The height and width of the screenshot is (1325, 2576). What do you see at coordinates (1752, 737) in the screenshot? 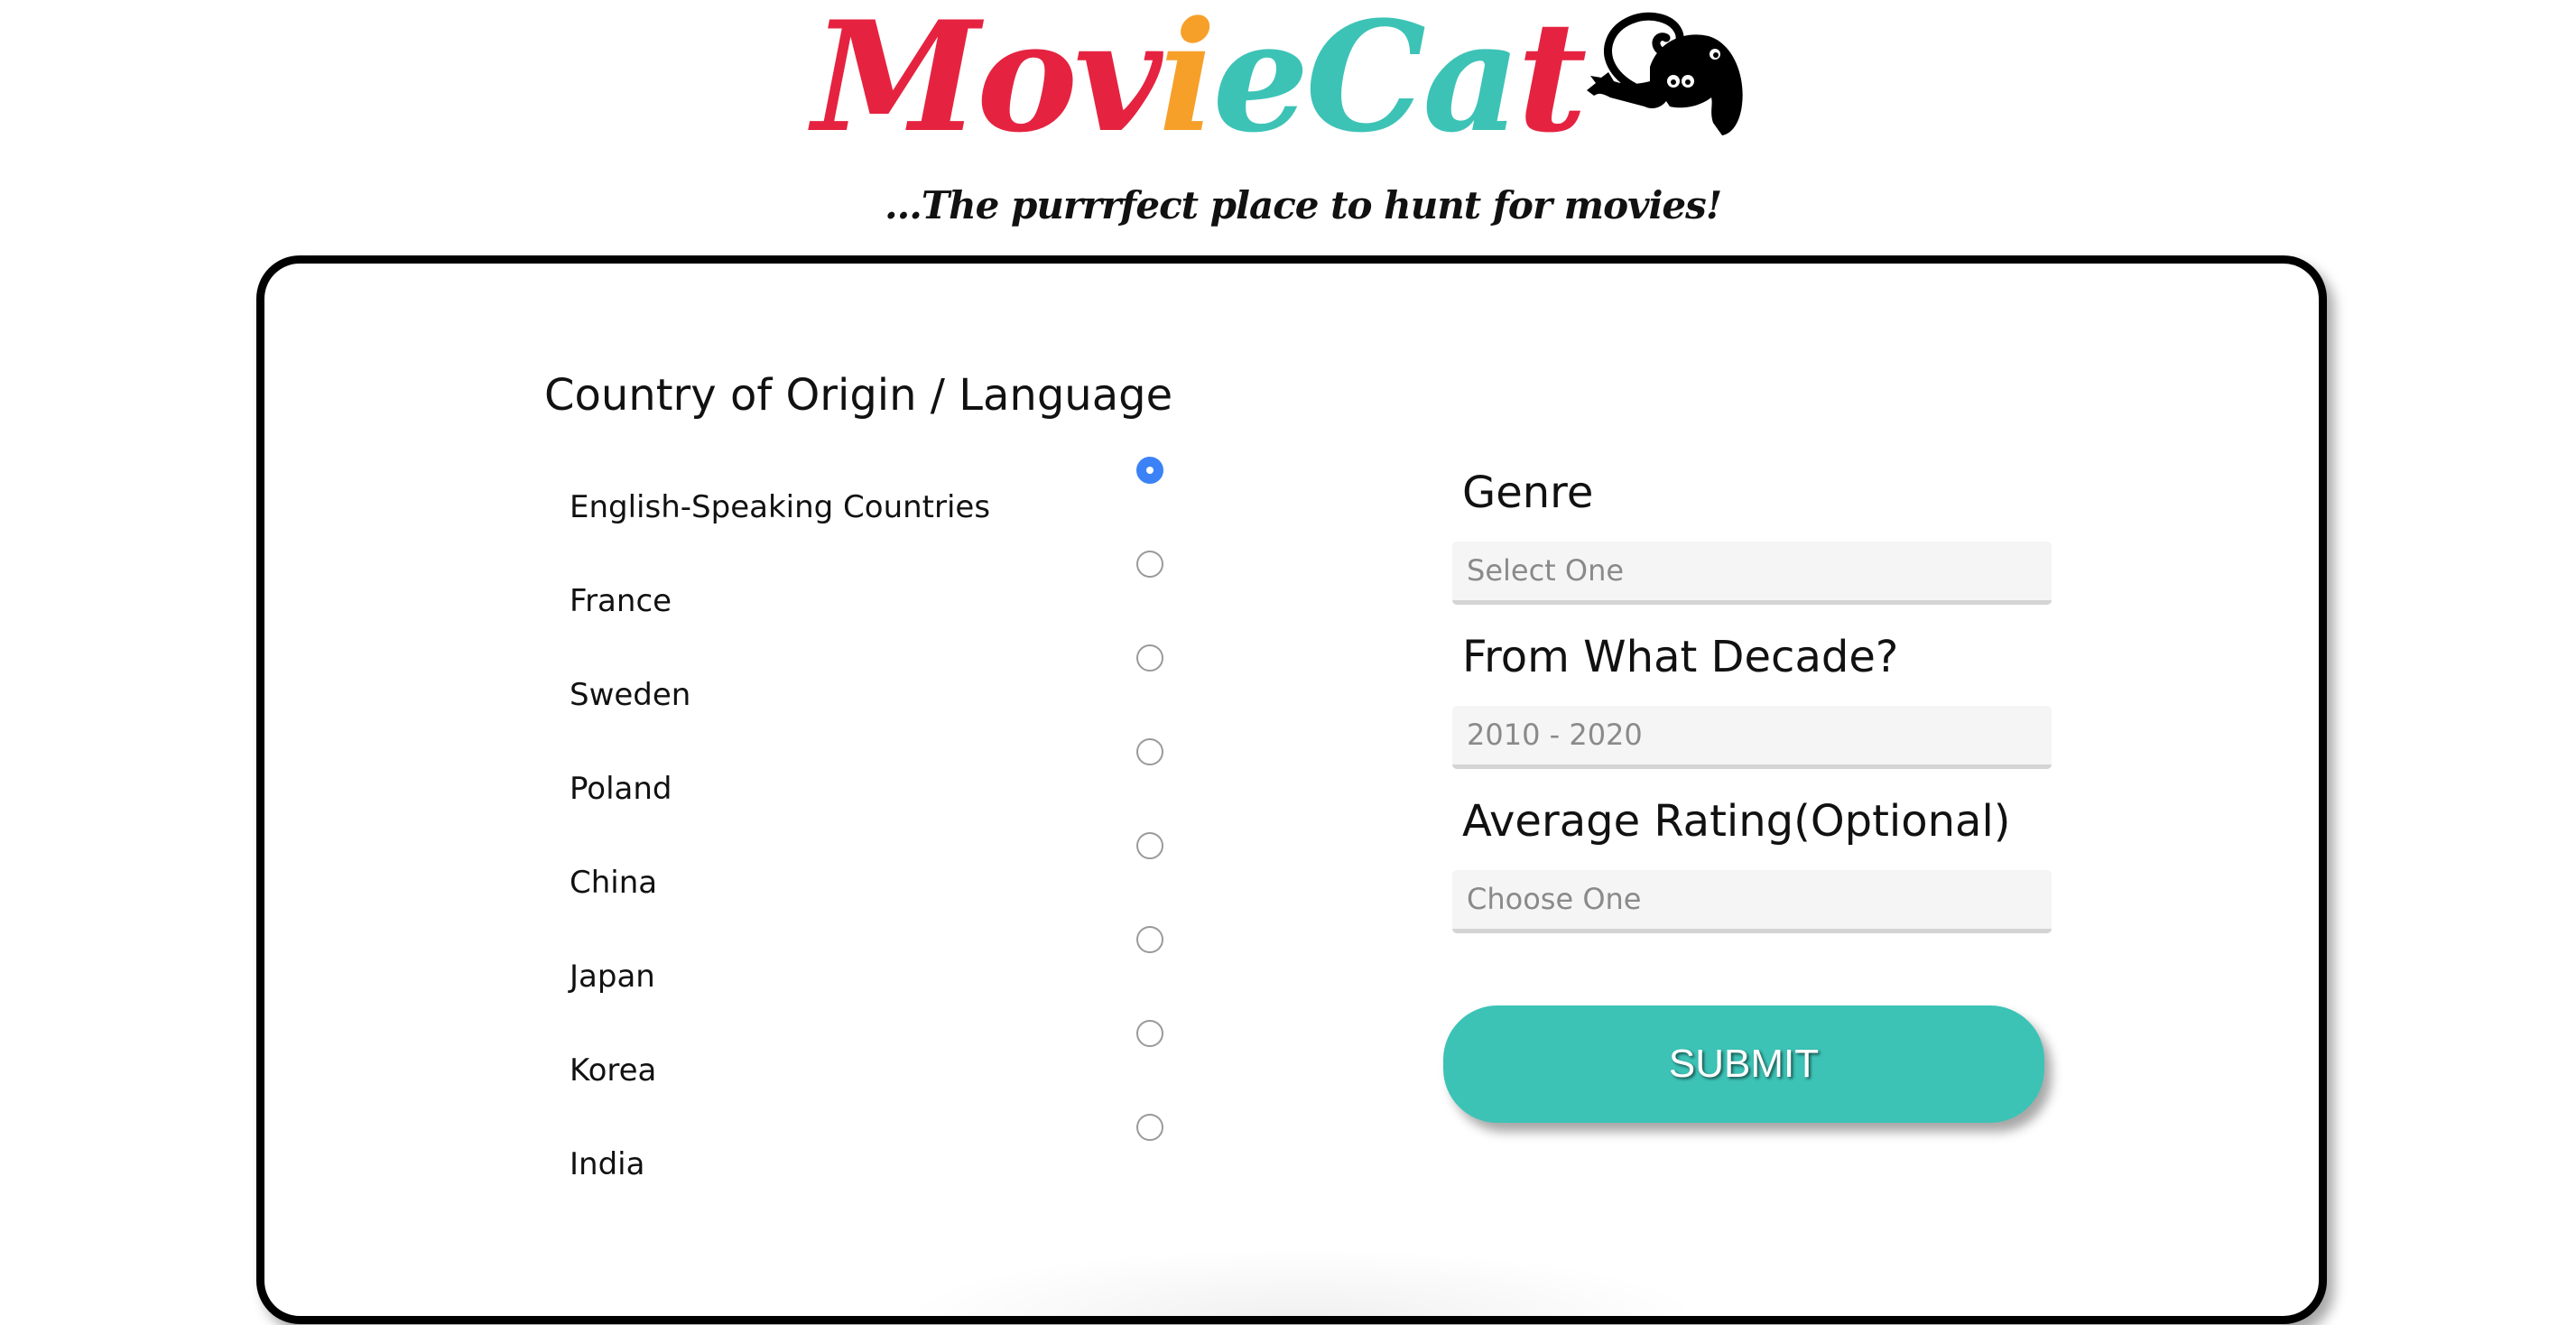
I see `decade-select: 2010 - 2020` at bounding box center [1752, 737].